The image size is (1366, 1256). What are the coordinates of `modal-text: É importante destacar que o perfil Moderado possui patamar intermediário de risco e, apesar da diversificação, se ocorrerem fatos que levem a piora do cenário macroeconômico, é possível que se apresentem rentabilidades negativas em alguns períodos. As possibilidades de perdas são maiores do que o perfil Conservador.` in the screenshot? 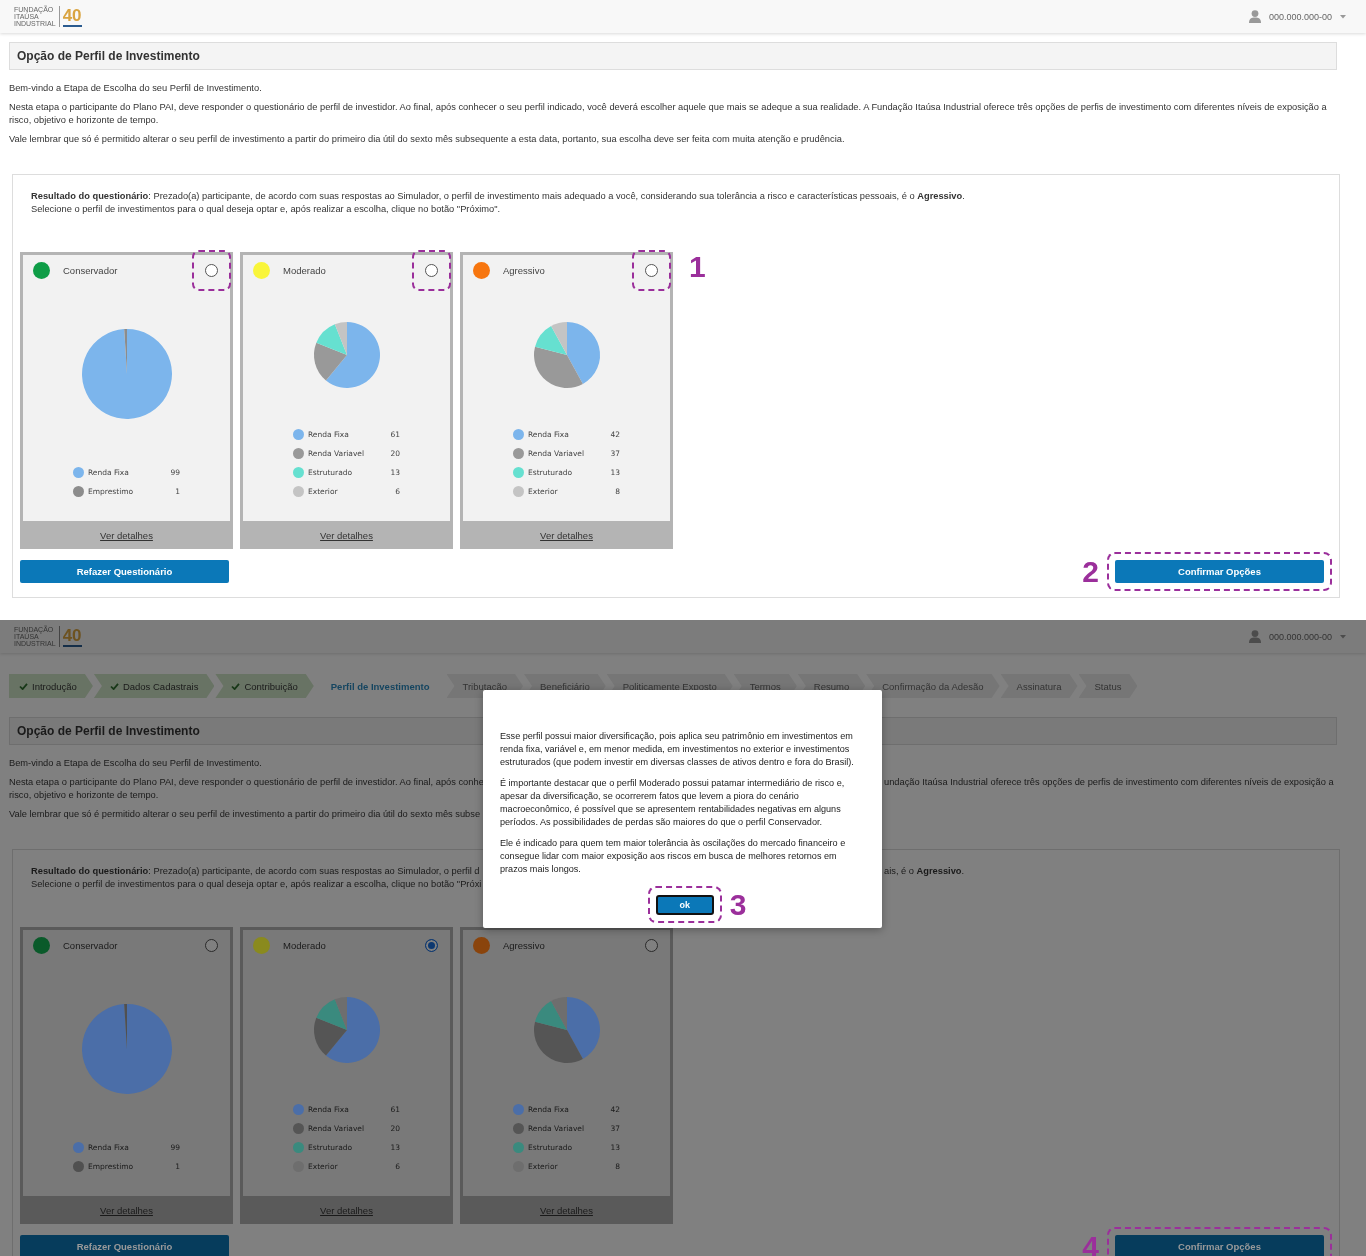 It's located at (673, 803).